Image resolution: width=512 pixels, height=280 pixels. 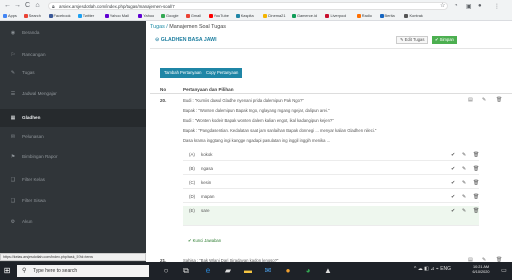 I want to click on add-question-button: Tambah Pertanyaan, so click(x=183, y=73).